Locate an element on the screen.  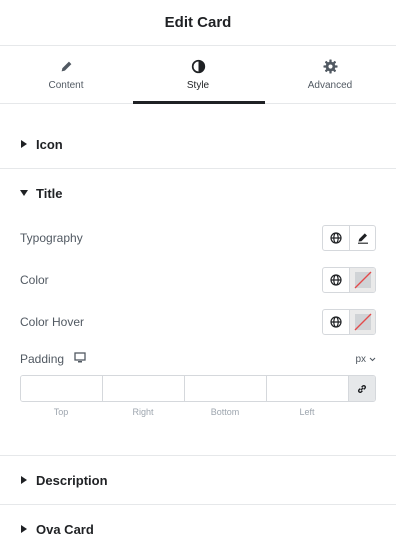
chevron-down-icon is located at coordinates (372, 359).